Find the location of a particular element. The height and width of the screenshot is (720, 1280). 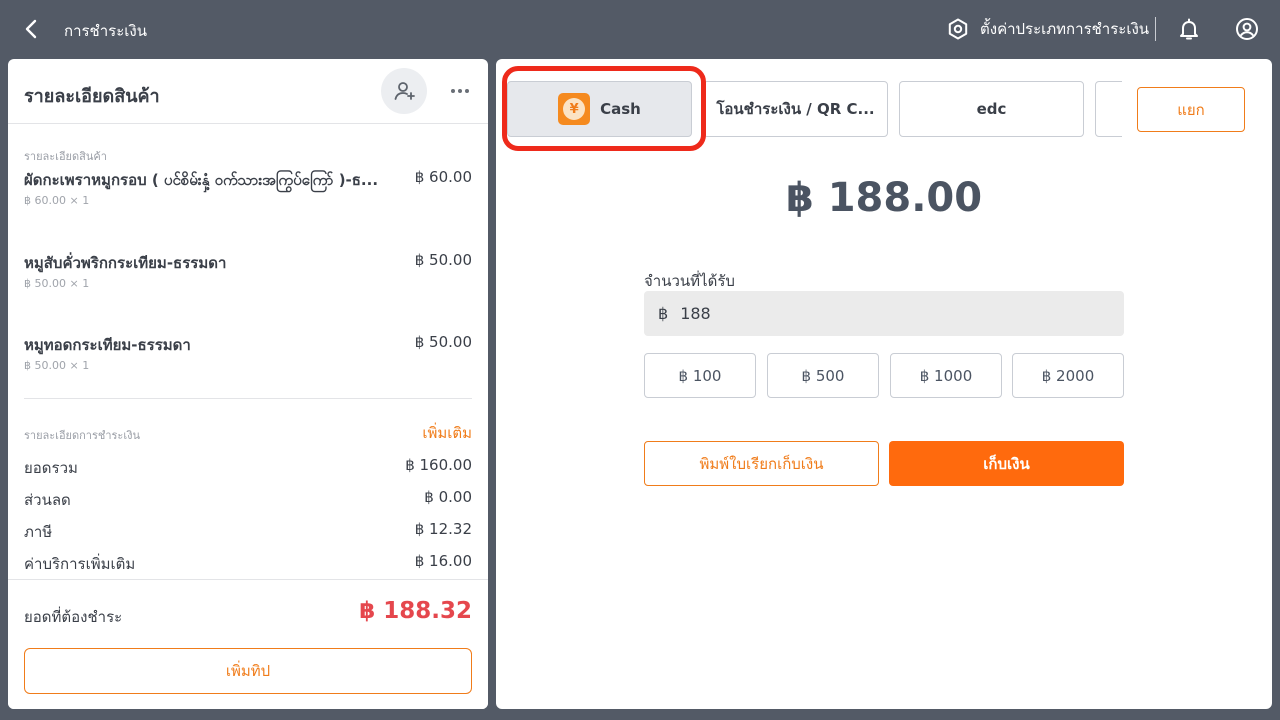

service-charge-row: ค่าบริการเพิ่มเติม ฿ 16.00 is located at coordinates (248, 563).